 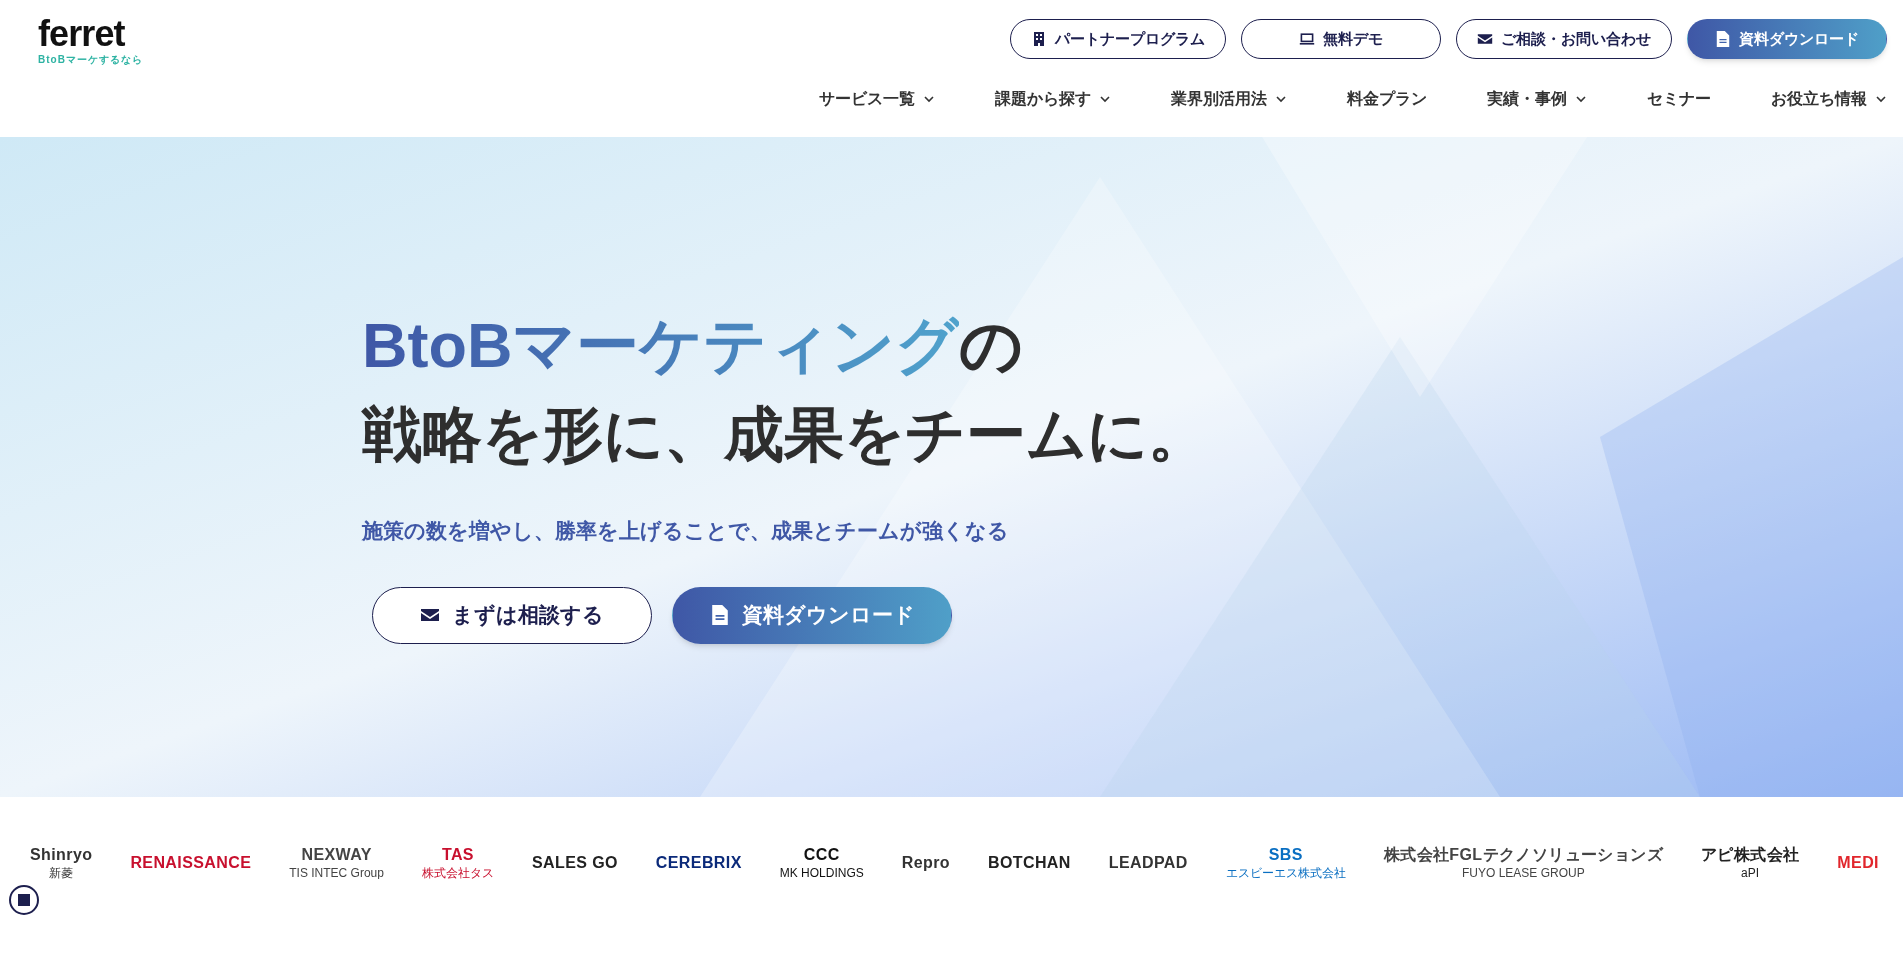 What do you see at coordinates (24, 900) in the screenshot?
I see `pause-button` at bounding box center [24, 900].